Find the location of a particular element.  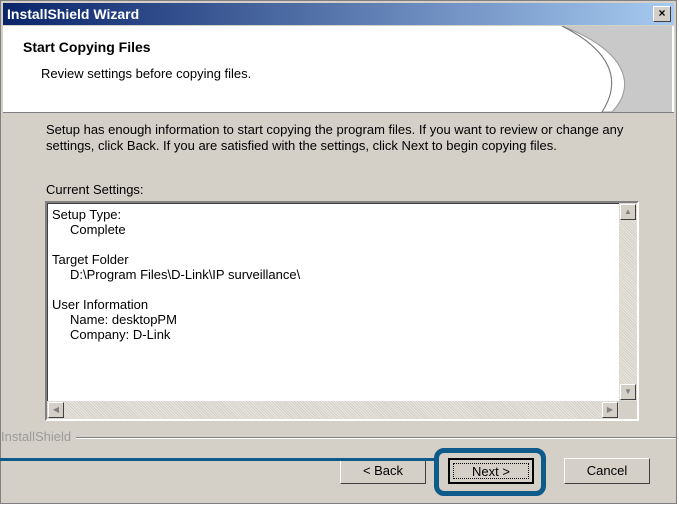

arrow-down-icon: ▼ is located at coordinates (628, 391).